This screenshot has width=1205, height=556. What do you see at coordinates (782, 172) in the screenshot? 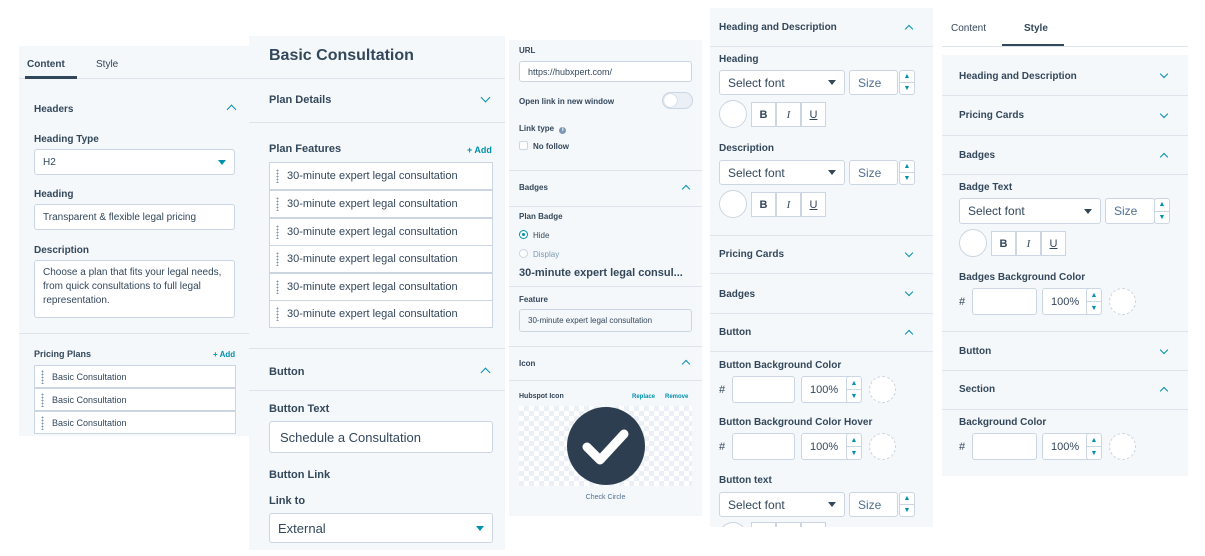
I see `description-font-select: Select font` at bounding box center [782, 172].